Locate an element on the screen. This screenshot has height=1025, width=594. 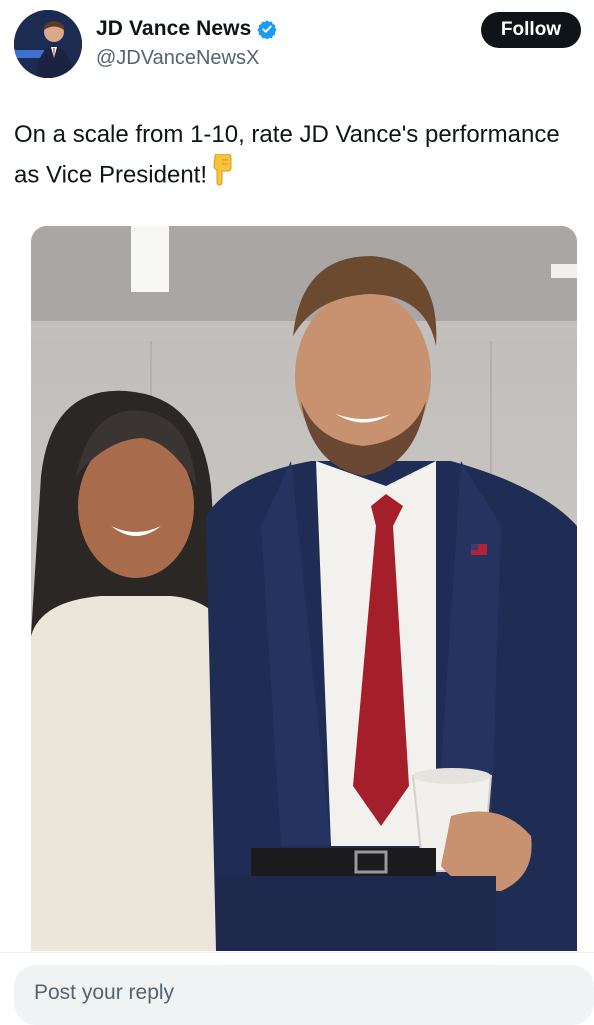
backhand-index-pointing-down-icon is located at coordinates (222, 175).